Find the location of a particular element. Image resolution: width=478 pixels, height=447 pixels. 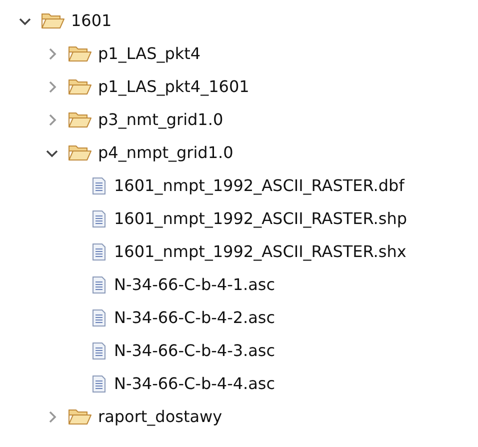

folder-name: 1601 is located at coordinates (91, 20).